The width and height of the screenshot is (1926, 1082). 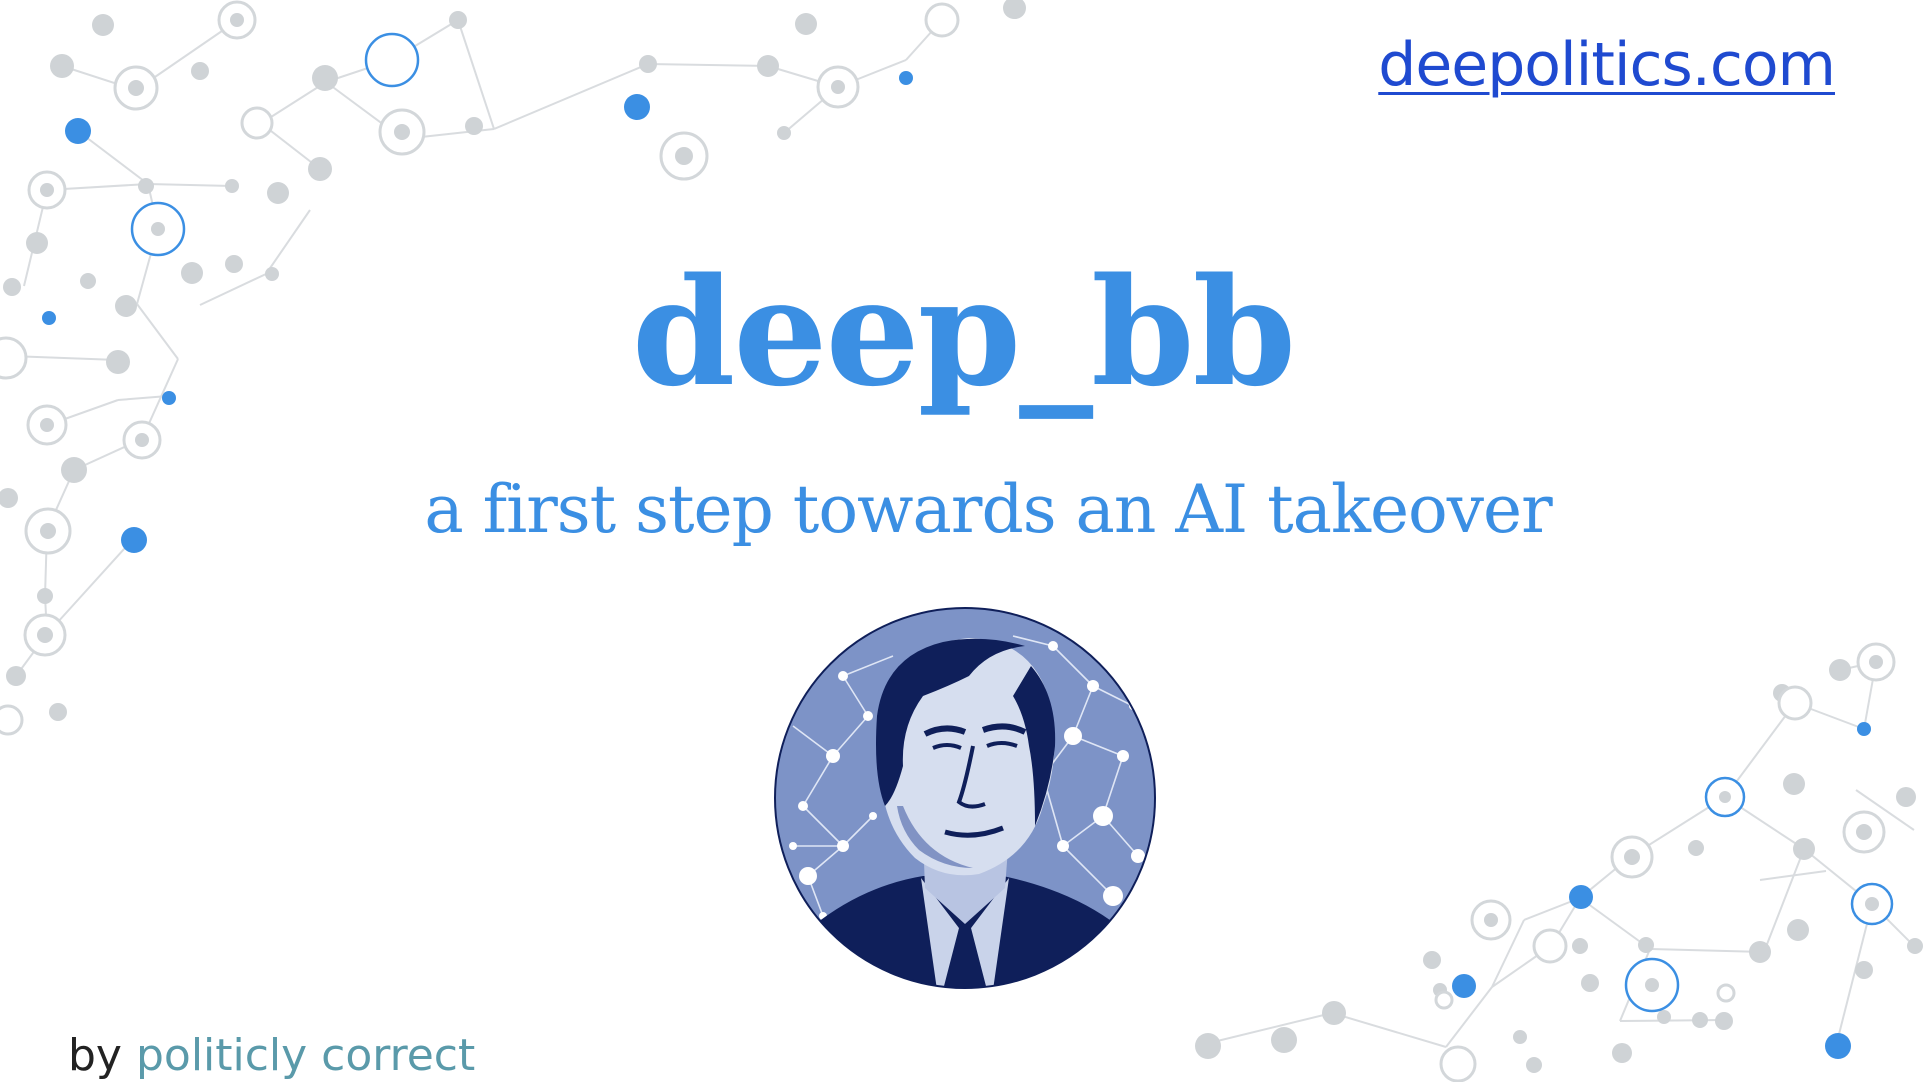 I want to click on portrait-medallion, so click(x=965, y=798).